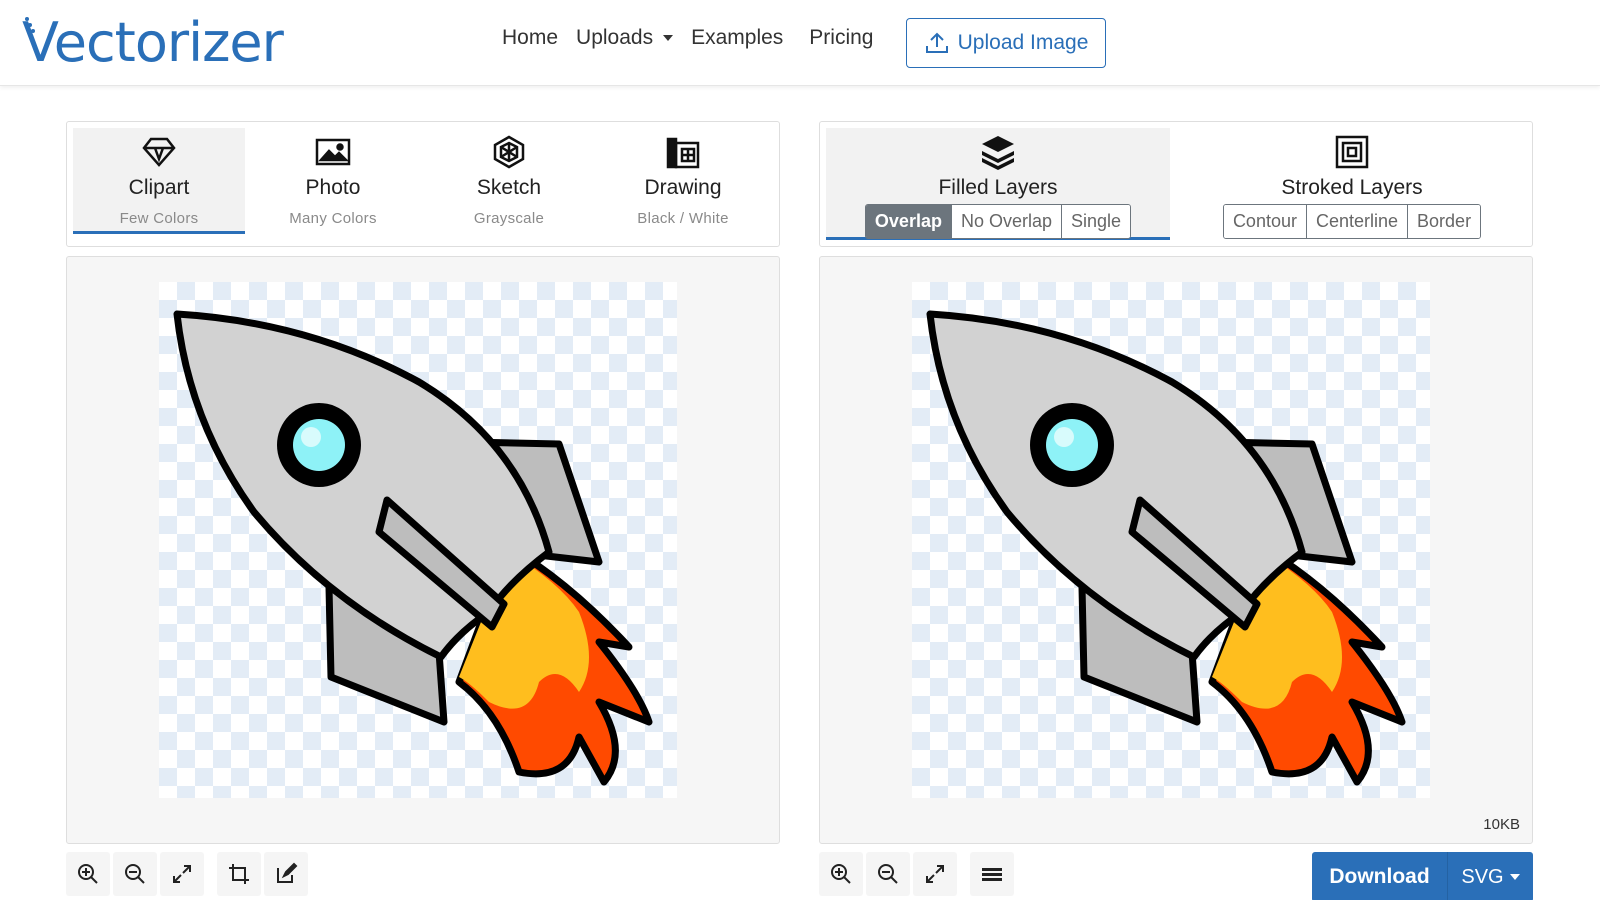 The width and height of the screenshot is (1600, 900). Describe the element at coordinates (1352, 152) in the screenshot. I see `stroked-layers-icon` at that location.